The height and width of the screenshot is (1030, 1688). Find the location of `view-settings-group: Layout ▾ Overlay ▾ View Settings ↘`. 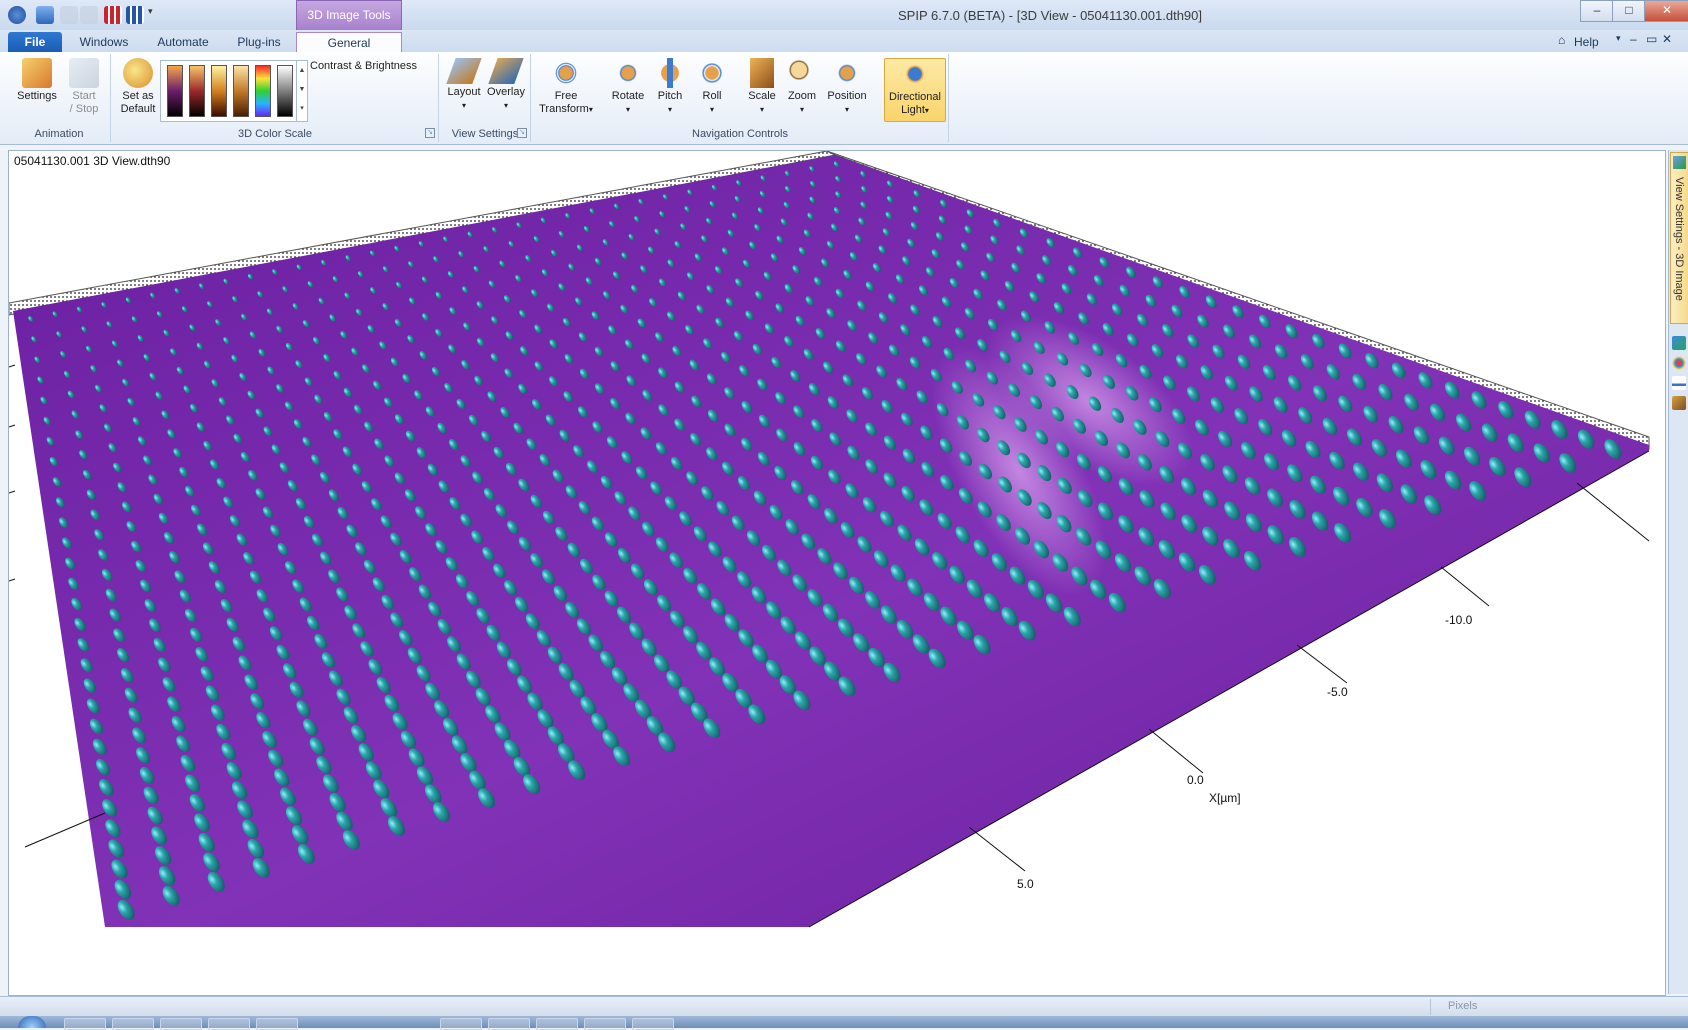

view-settings-group: Layout ▾ Overlay ▾ View Settings ↘ is located at coordinates (485, 98).